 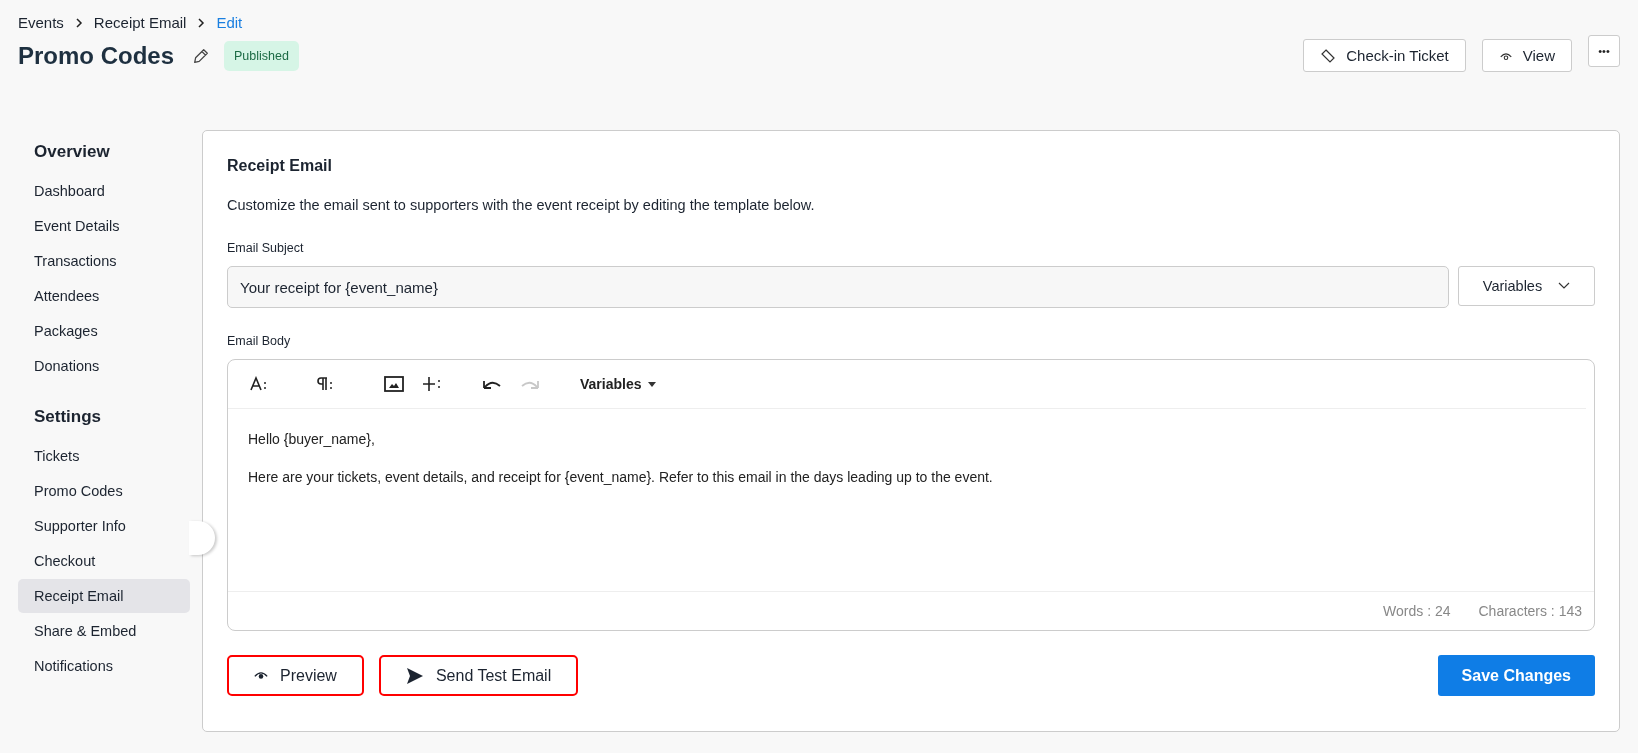 What do you see at coordinates (104, 631) in the screenshot?
I see `sidebar-item: Share & Embed` at bounding box center [104, 631].